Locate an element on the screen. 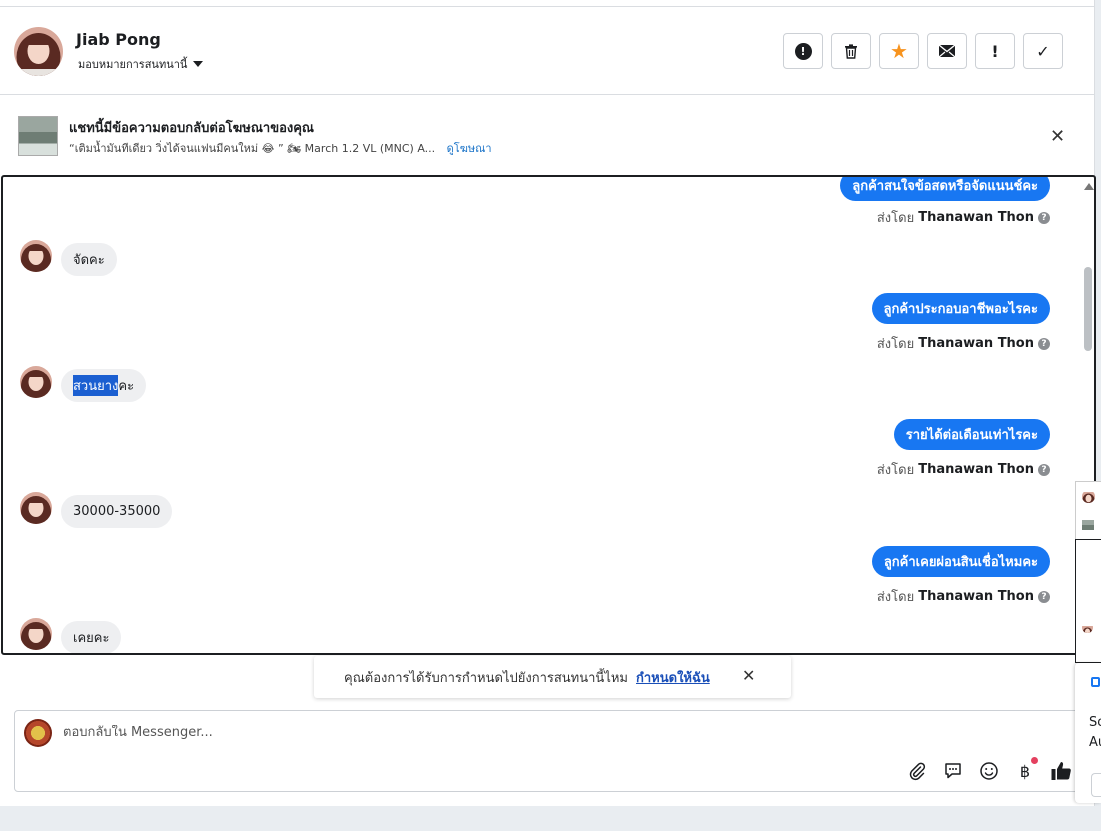 This screenshot has width=1101, height=831. assign-label: มอบหมายการสนทนานี้ is located at coordinates (133, 64).